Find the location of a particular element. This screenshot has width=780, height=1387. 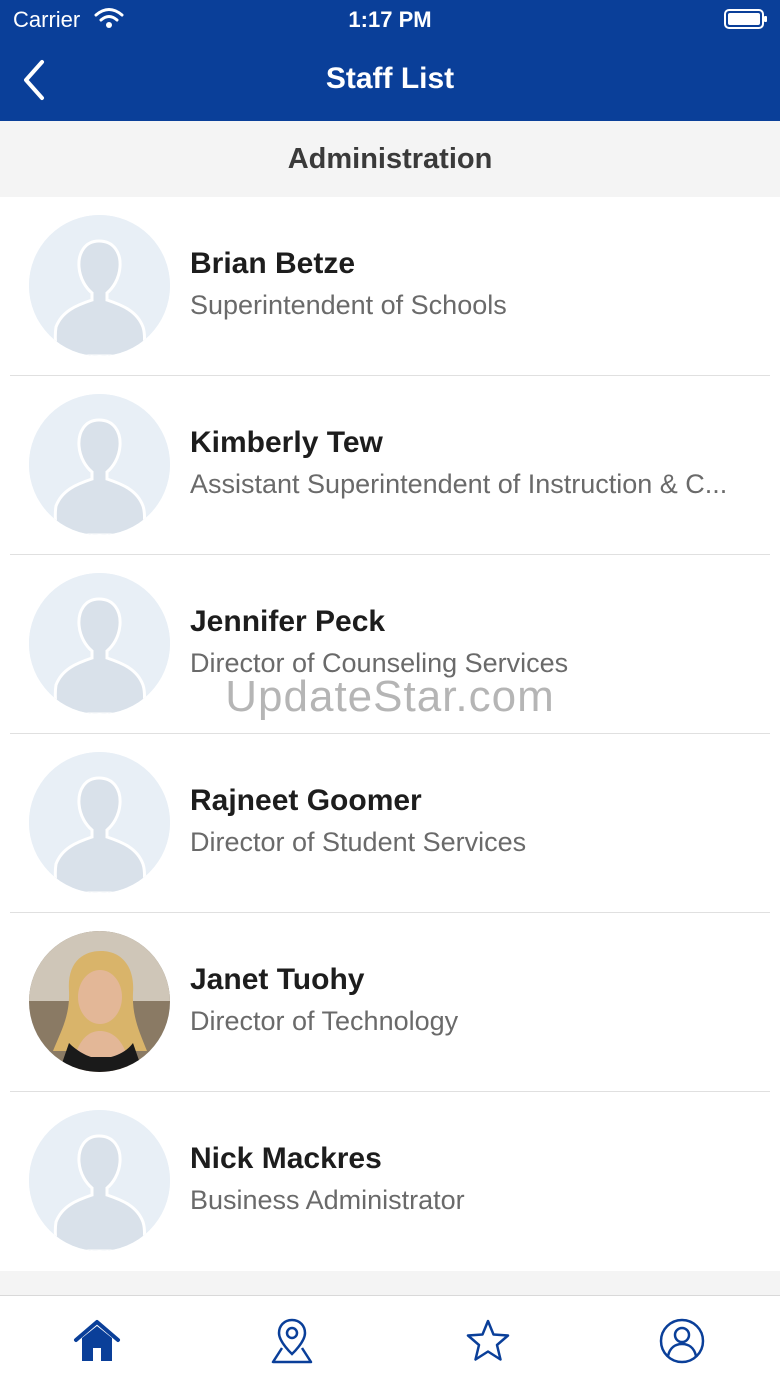

staff-title: Director of Counseling Services is located at coordinates (379, 663).